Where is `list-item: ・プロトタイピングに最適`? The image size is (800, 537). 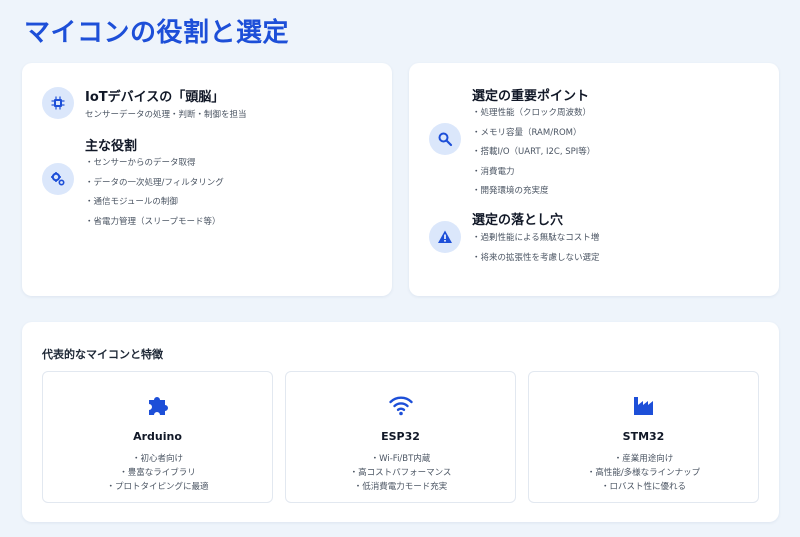 list-item: ・プロトタイピングに最適 is located at coordinates (157, 487).